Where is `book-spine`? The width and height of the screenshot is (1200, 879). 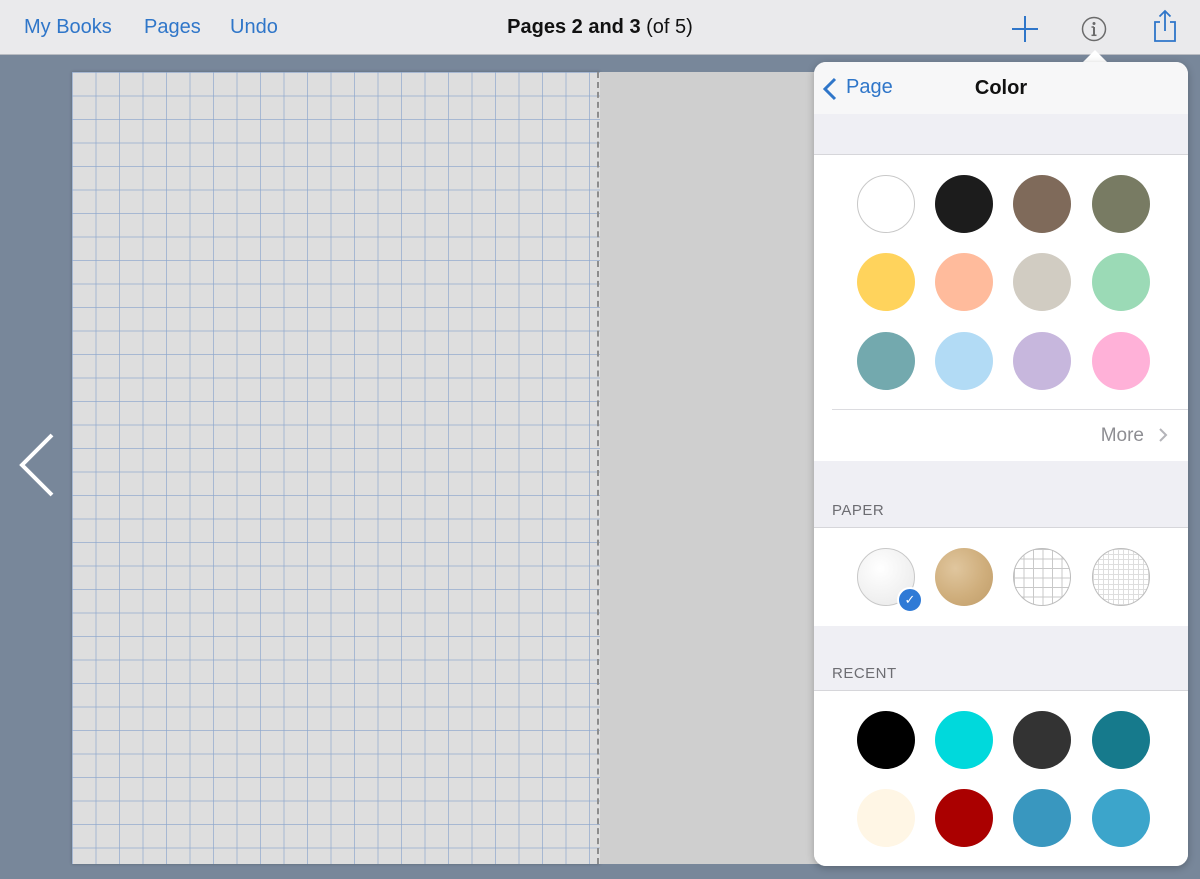
book-spine is located at coordinates (598, 468).